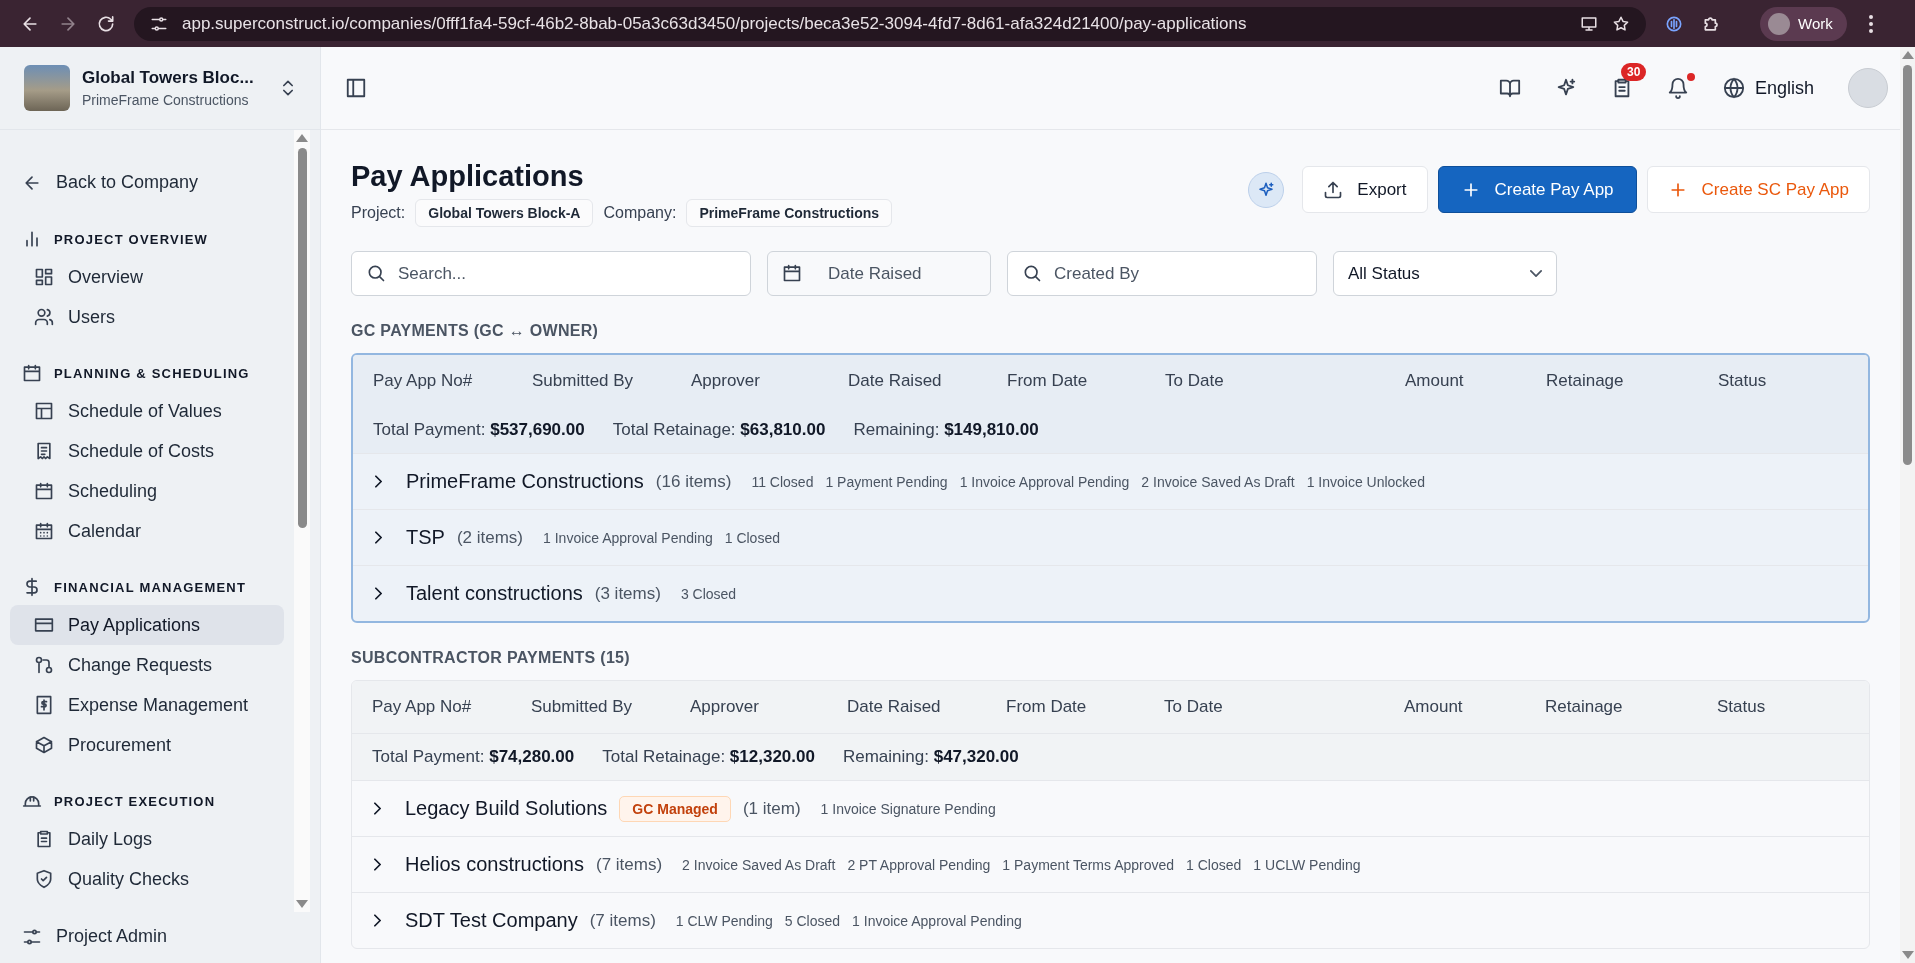 Image resolution: width=1915 pixels, height=963 pixels. Describe the element at coordinates (44, 317) in the screenshot. I see `users-icon` at that location.